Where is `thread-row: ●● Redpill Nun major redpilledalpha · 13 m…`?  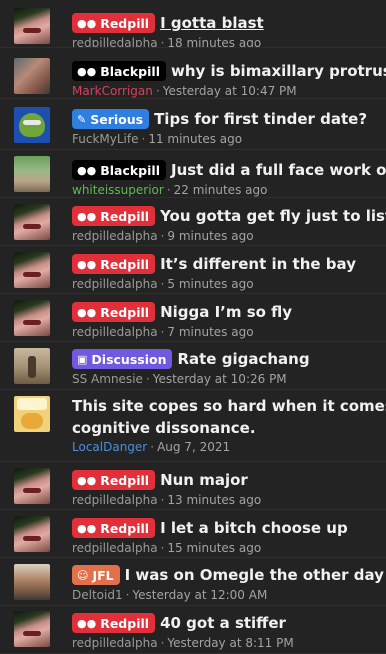 thread-row: ●● Redpill Nun major redpilledalpha · 13 m… is located at coordinates (193, 486).